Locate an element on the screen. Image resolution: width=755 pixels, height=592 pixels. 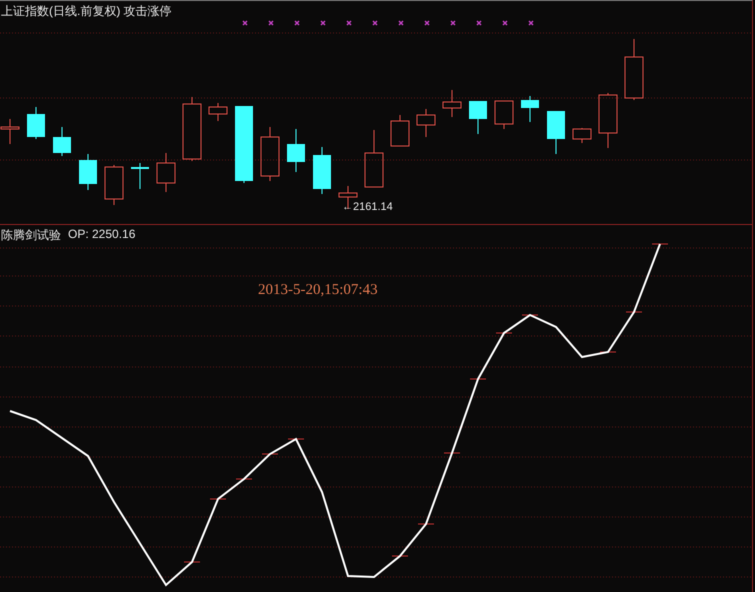
indicator-name: 陈腾剑试验 is located at coordinates (31, 235).